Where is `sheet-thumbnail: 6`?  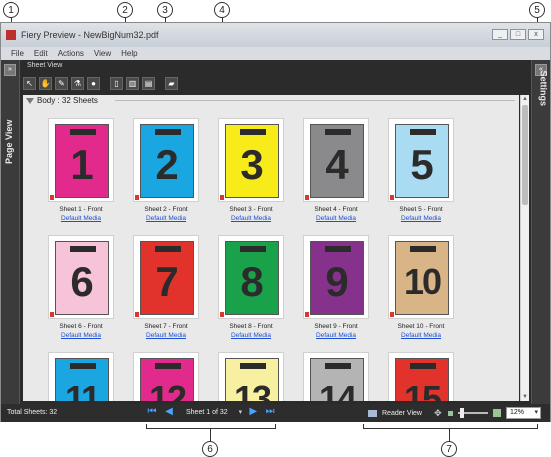
sheet-thumbnail: 6 is located at coordinates (81, 277).